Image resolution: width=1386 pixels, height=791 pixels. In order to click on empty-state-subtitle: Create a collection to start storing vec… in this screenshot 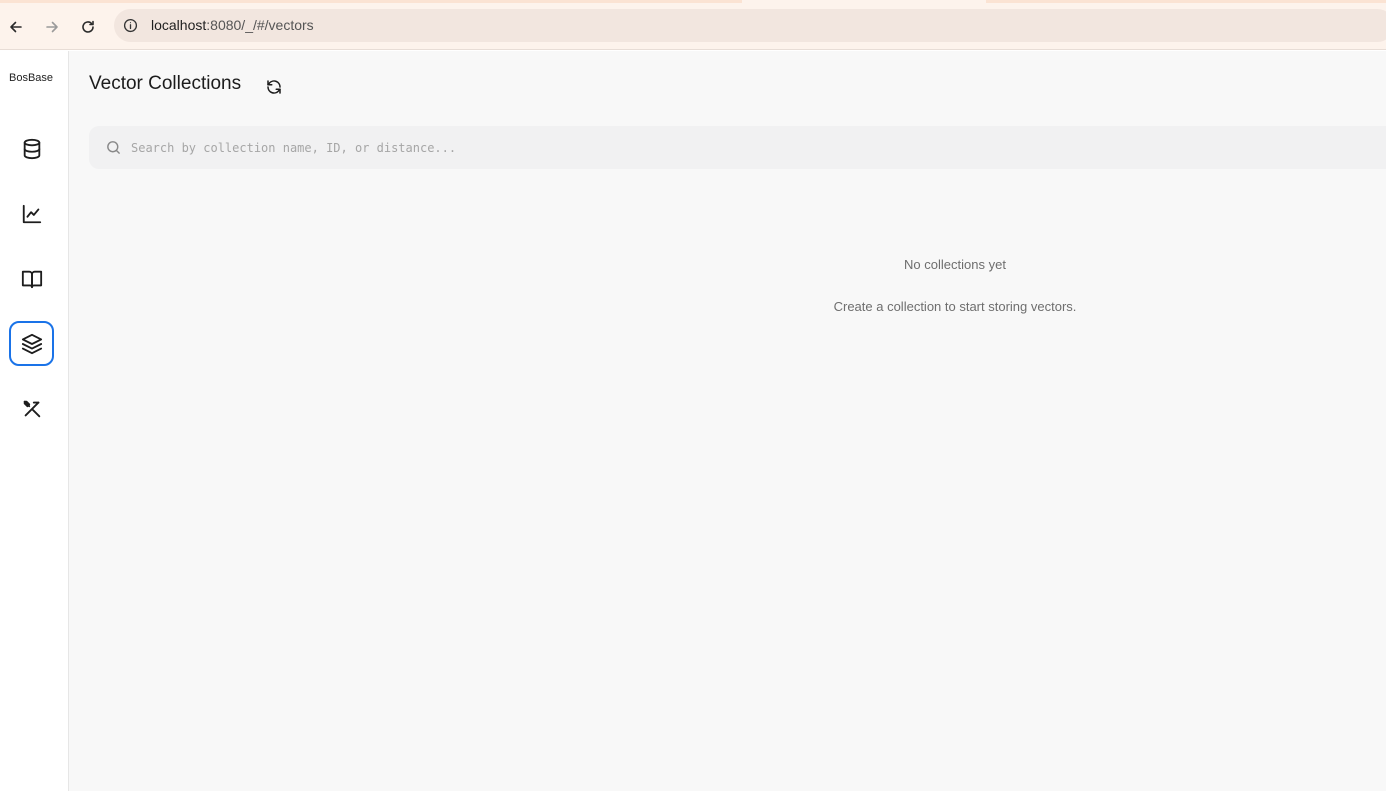, I will do `click(955, 306)`.